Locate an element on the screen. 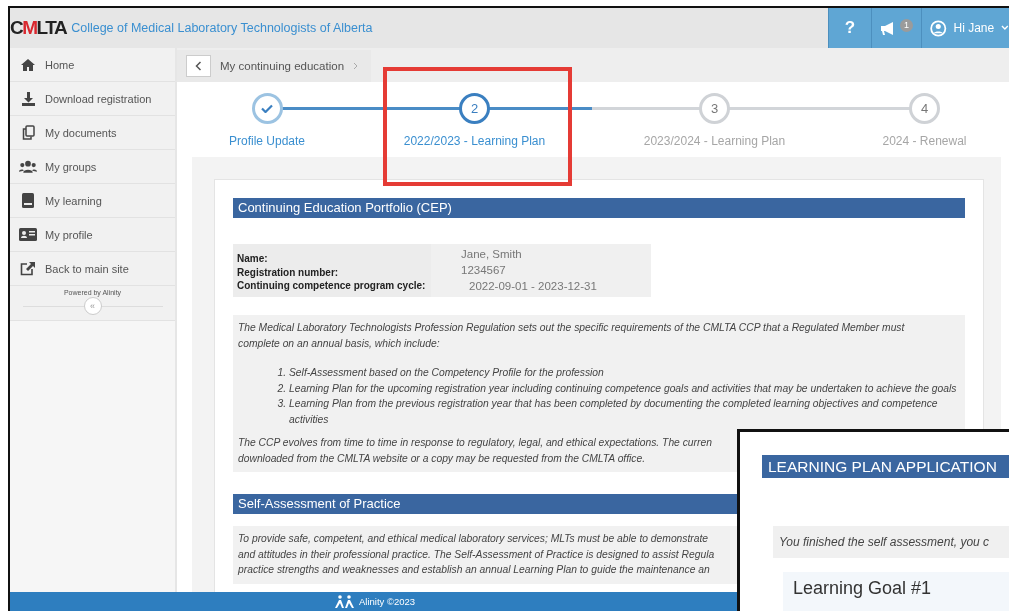  message-text: You finished the self assessment, you c is located at coordinates (884, 542).